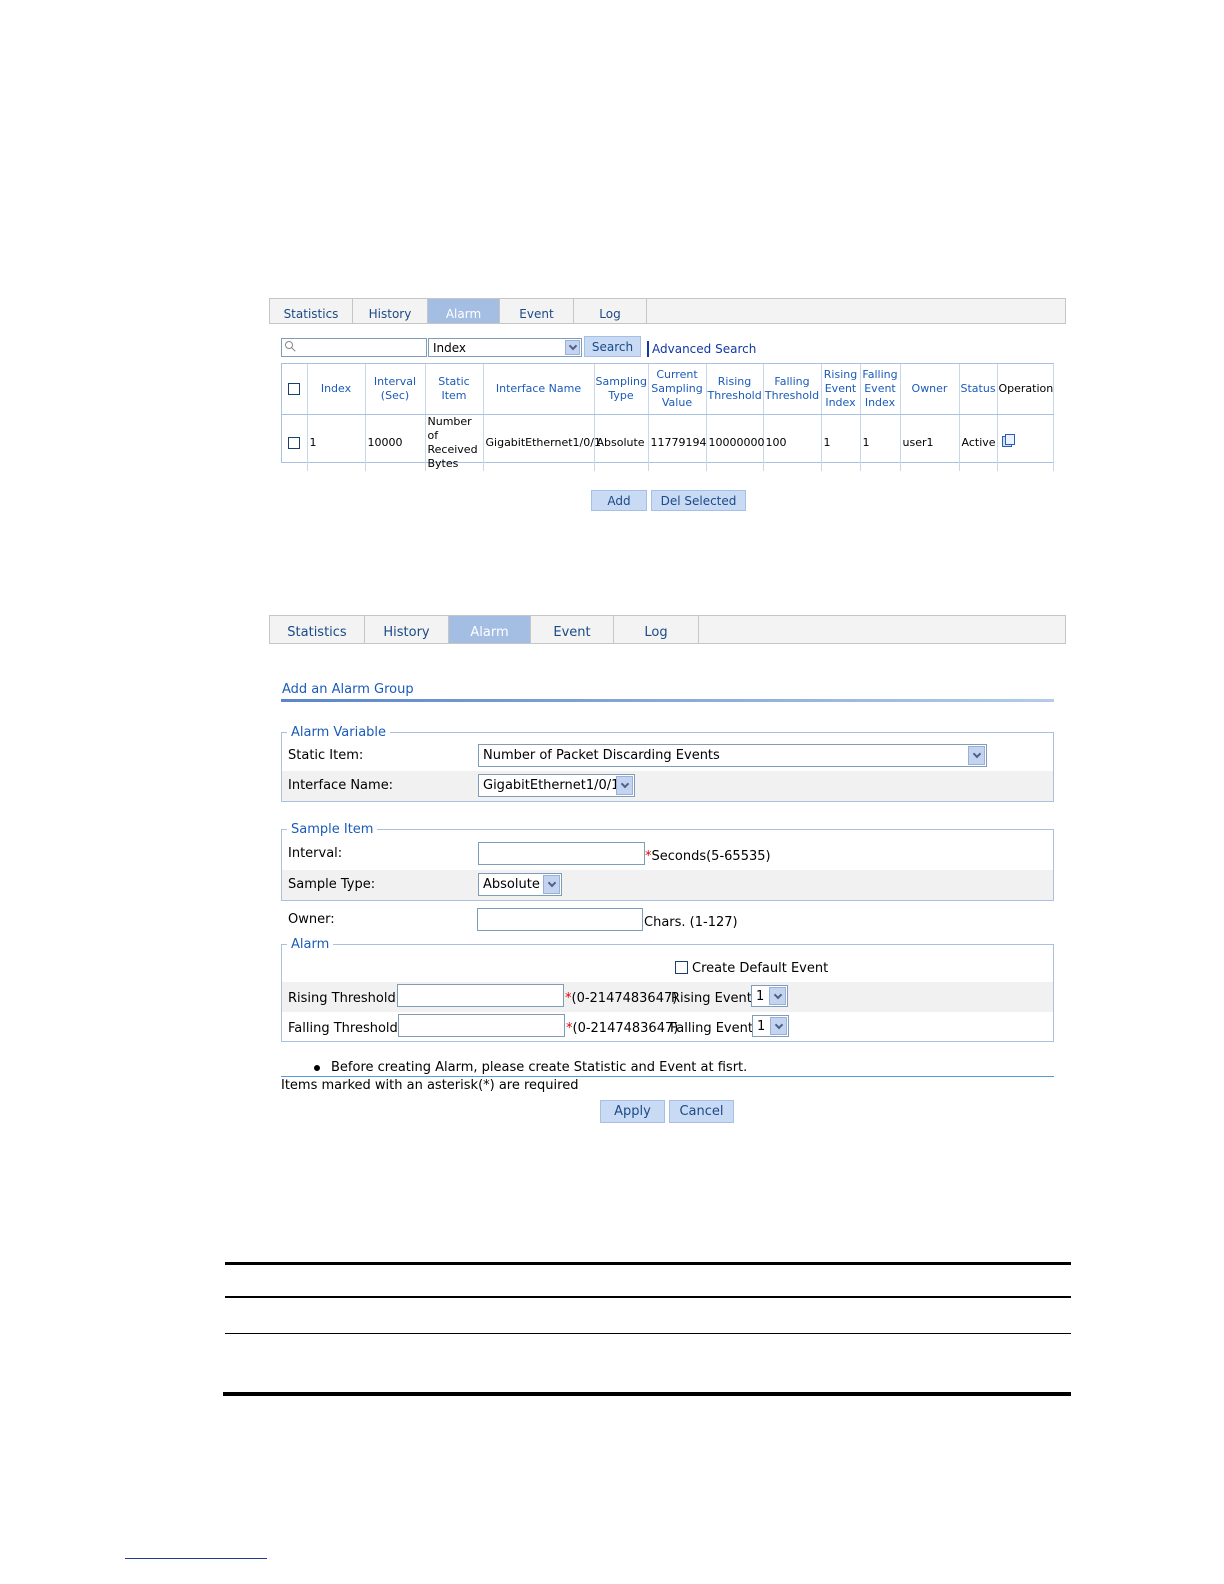 The height and width of the screenshot is (1584, 1224). Describe the element at coordinates (1025, 389) in the screenshot. I see `col-operation: Operation` at that location.